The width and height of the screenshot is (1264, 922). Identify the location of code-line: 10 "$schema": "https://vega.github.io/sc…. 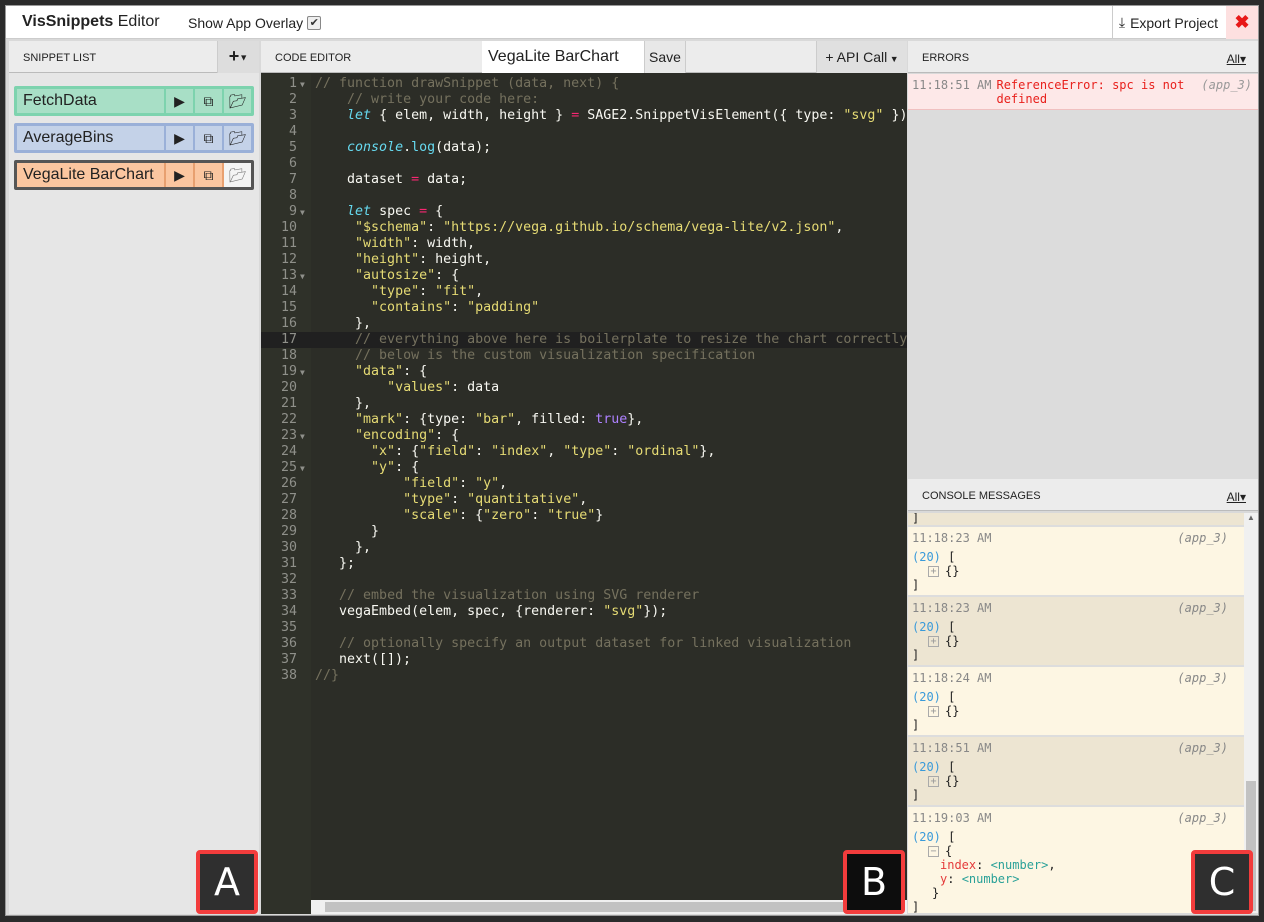
(584, 228).